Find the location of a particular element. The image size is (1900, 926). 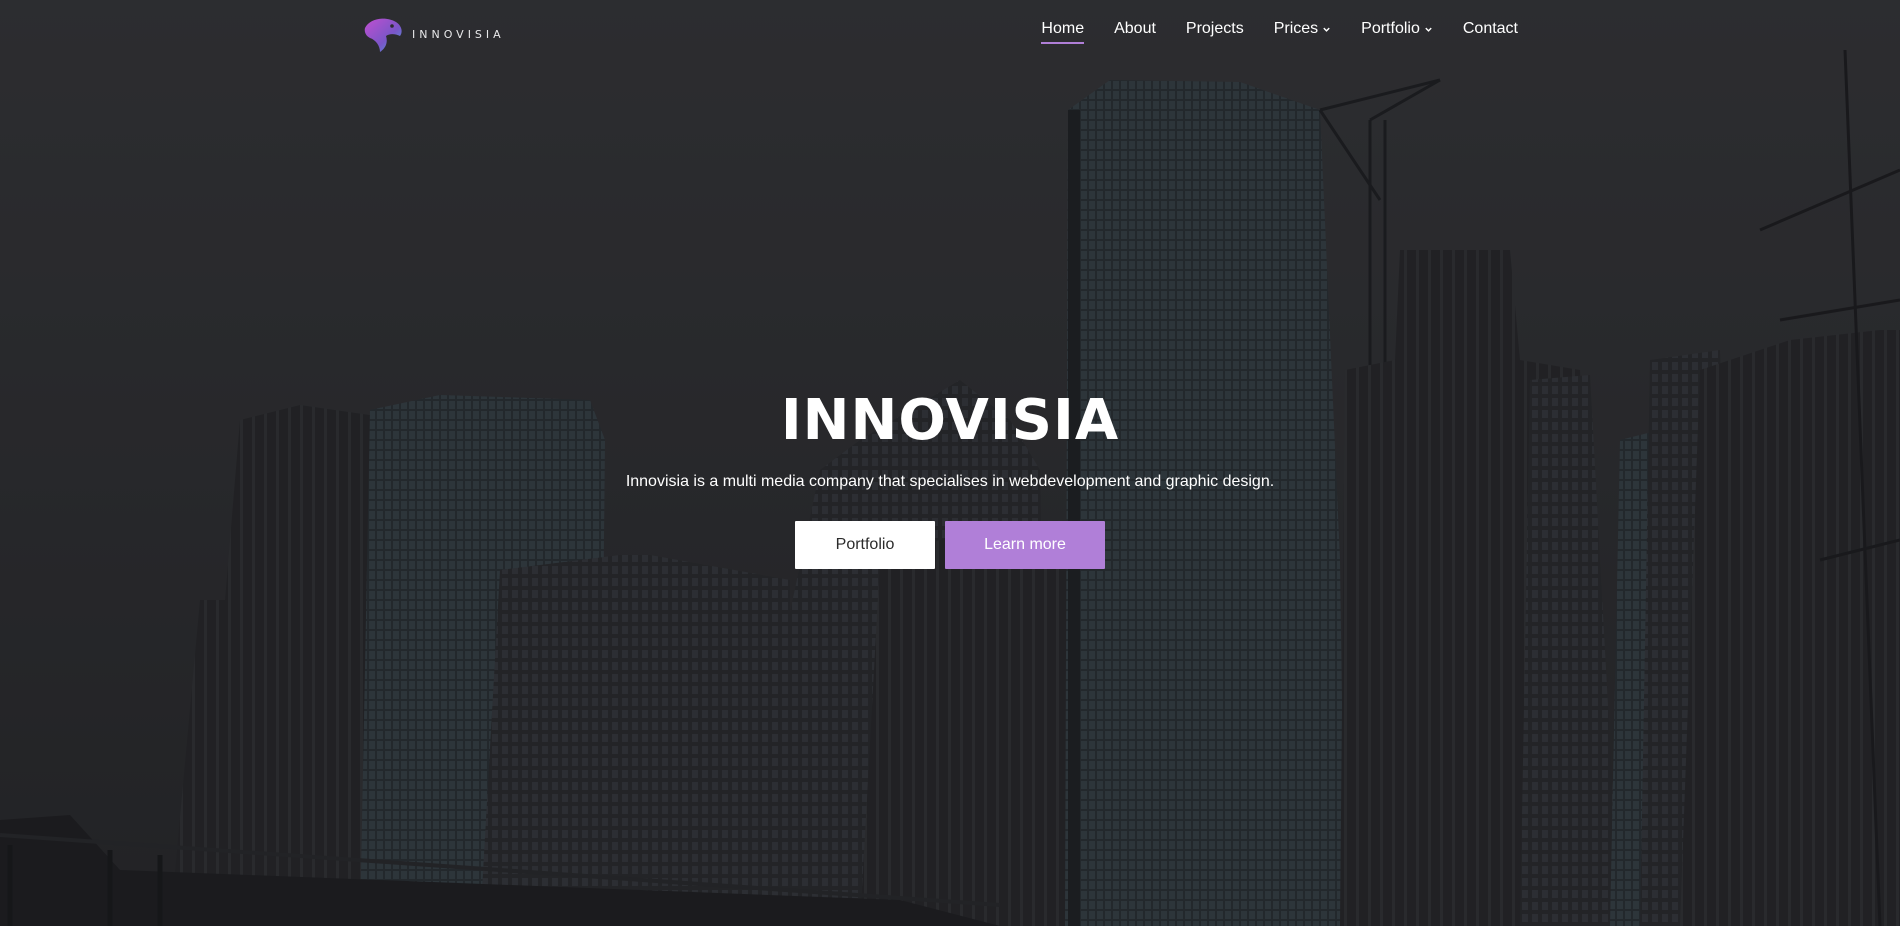

nav-item-home: Home is located at coordinates (1062, 32).